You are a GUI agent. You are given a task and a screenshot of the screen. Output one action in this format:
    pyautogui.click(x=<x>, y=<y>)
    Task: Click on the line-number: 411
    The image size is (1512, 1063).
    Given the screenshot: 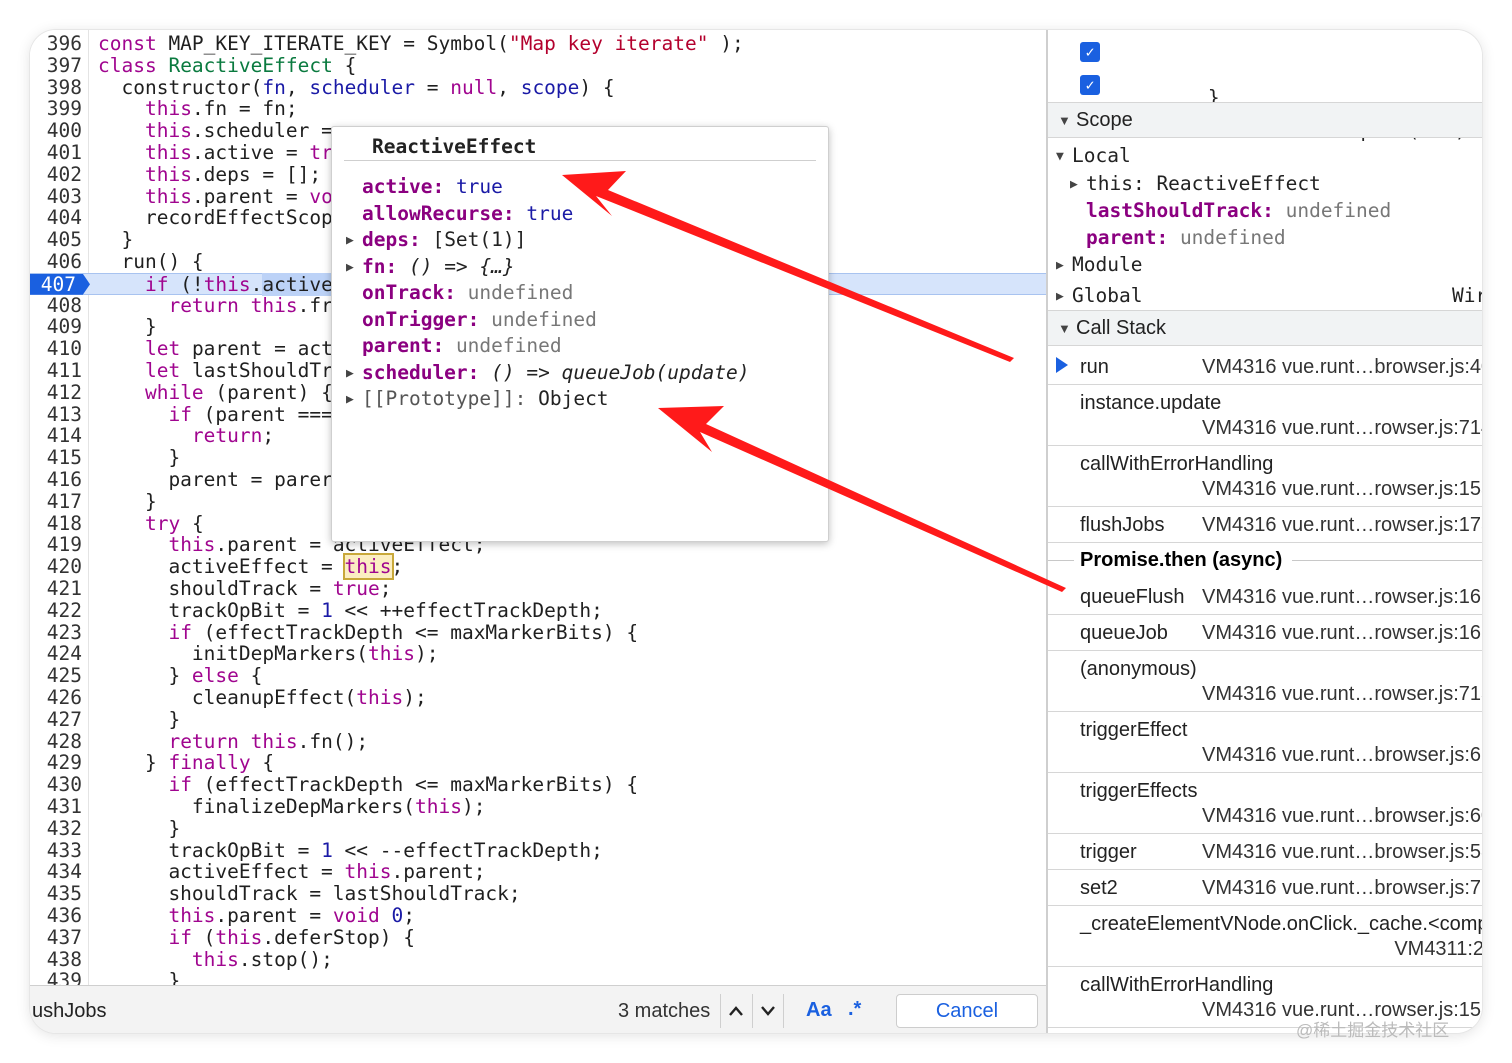 What is the action you would take?
    pyautogui.click(x=56, y=371)
    